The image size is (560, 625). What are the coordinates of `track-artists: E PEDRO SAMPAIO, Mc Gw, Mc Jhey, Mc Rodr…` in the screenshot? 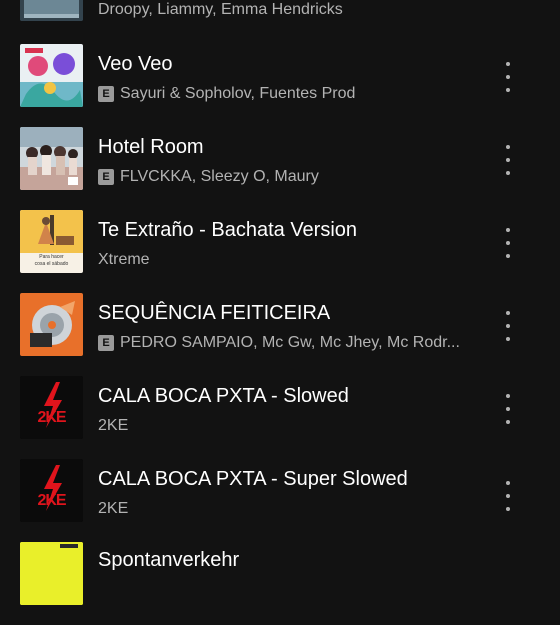 It's located at (279, 343).